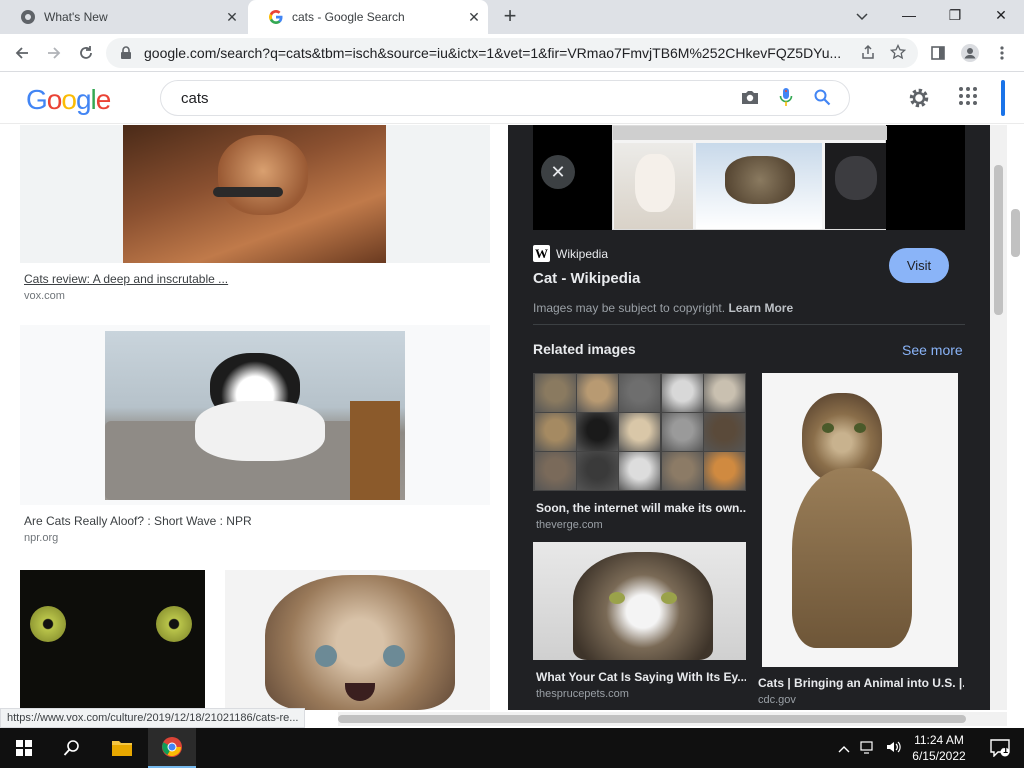 The height and width of the screenshot is (768, 1024). I want to click on copyright-text: Images may be subject to copyright., so click(629, 308).